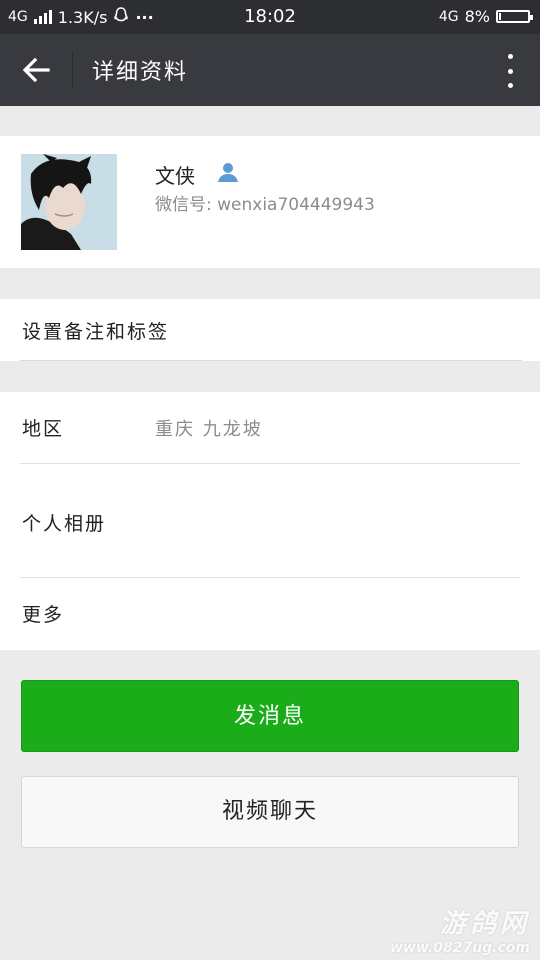 The image size is (540, 960). Describe the element at coordinates (69, 202) in the screenshot. I see `avatar` at that location.